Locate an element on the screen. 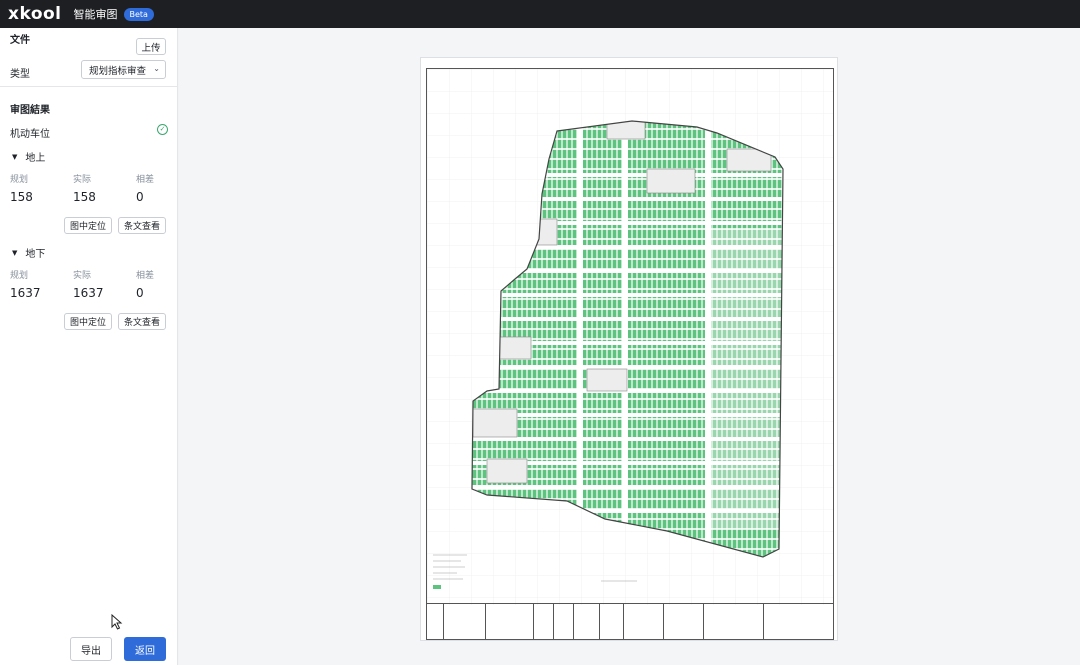 This screenshot has width=1080, height=665. planned-value: 158 is located at coordinates (21, 197).